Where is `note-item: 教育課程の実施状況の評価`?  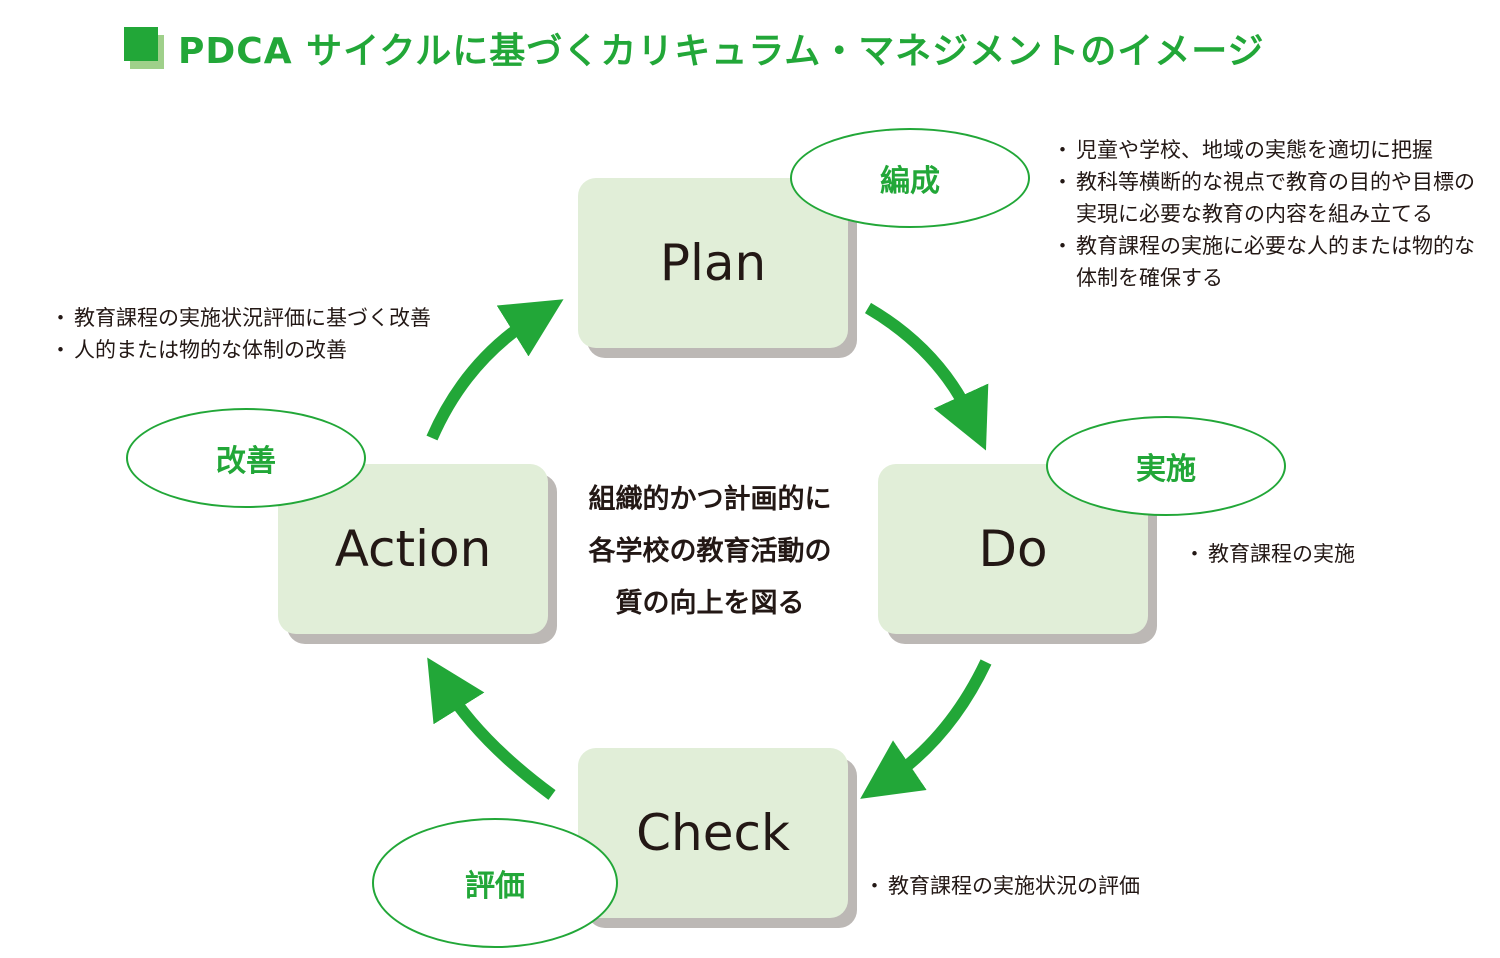
note-item: 教育課程の実施状況の評価 is located at coordinates (1036, 886).